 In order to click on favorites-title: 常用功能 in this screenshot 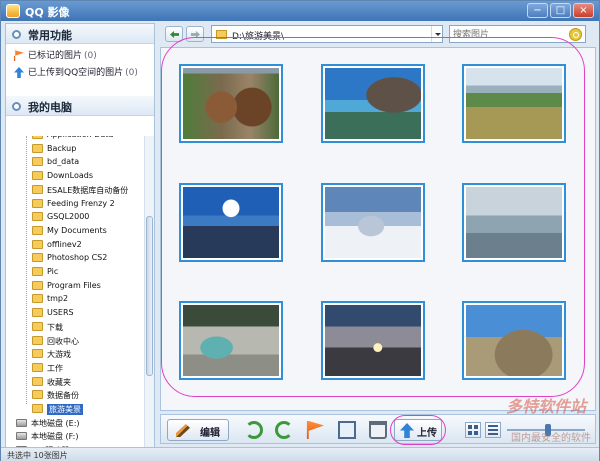, I will do `click(50, 35)`.